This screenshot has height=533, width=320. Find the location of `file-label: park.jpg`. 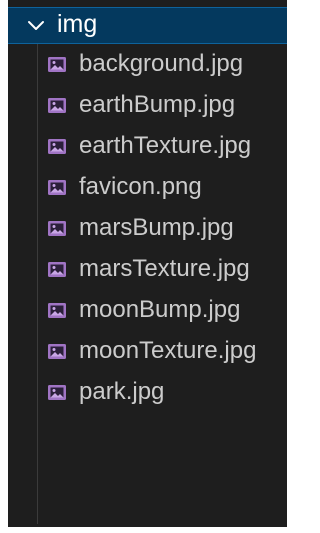

file-label: park.jpg is located at coordinates (122, 391).